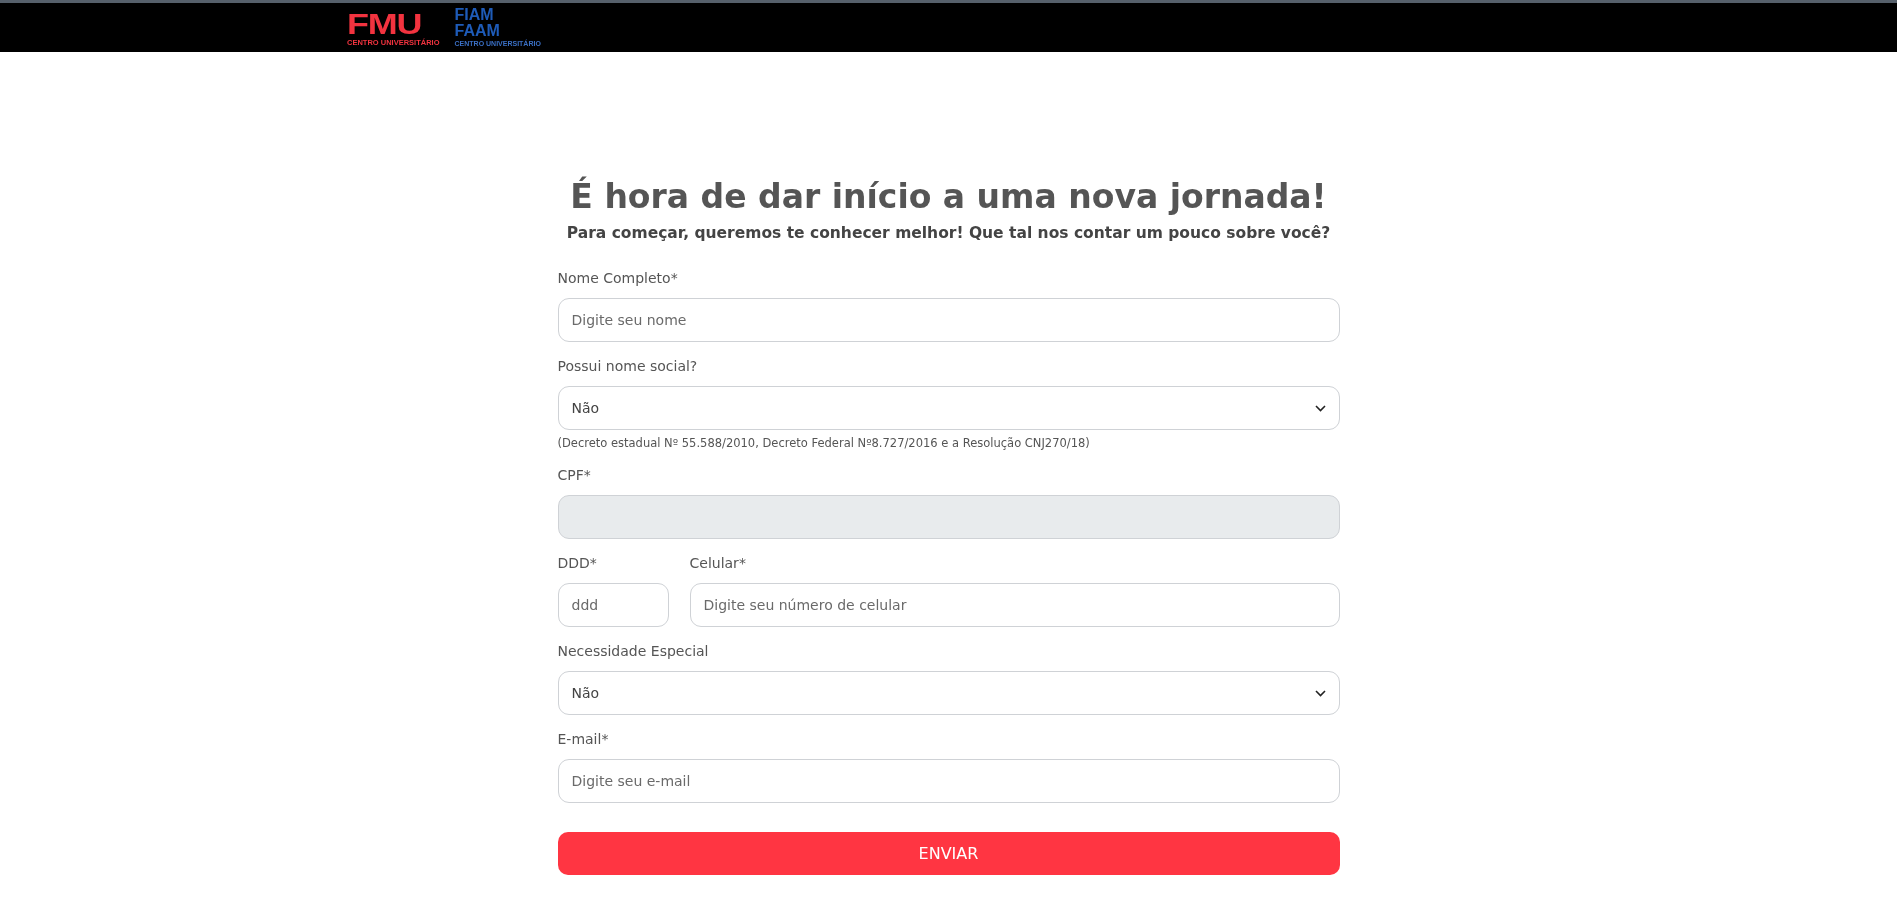 The height and width of the screenshot is (902, 1897). What do you see at coordinates (948, 320) in the screenshot?
I see `input-field: Digite seu nome` at bounding box center [948, 320].